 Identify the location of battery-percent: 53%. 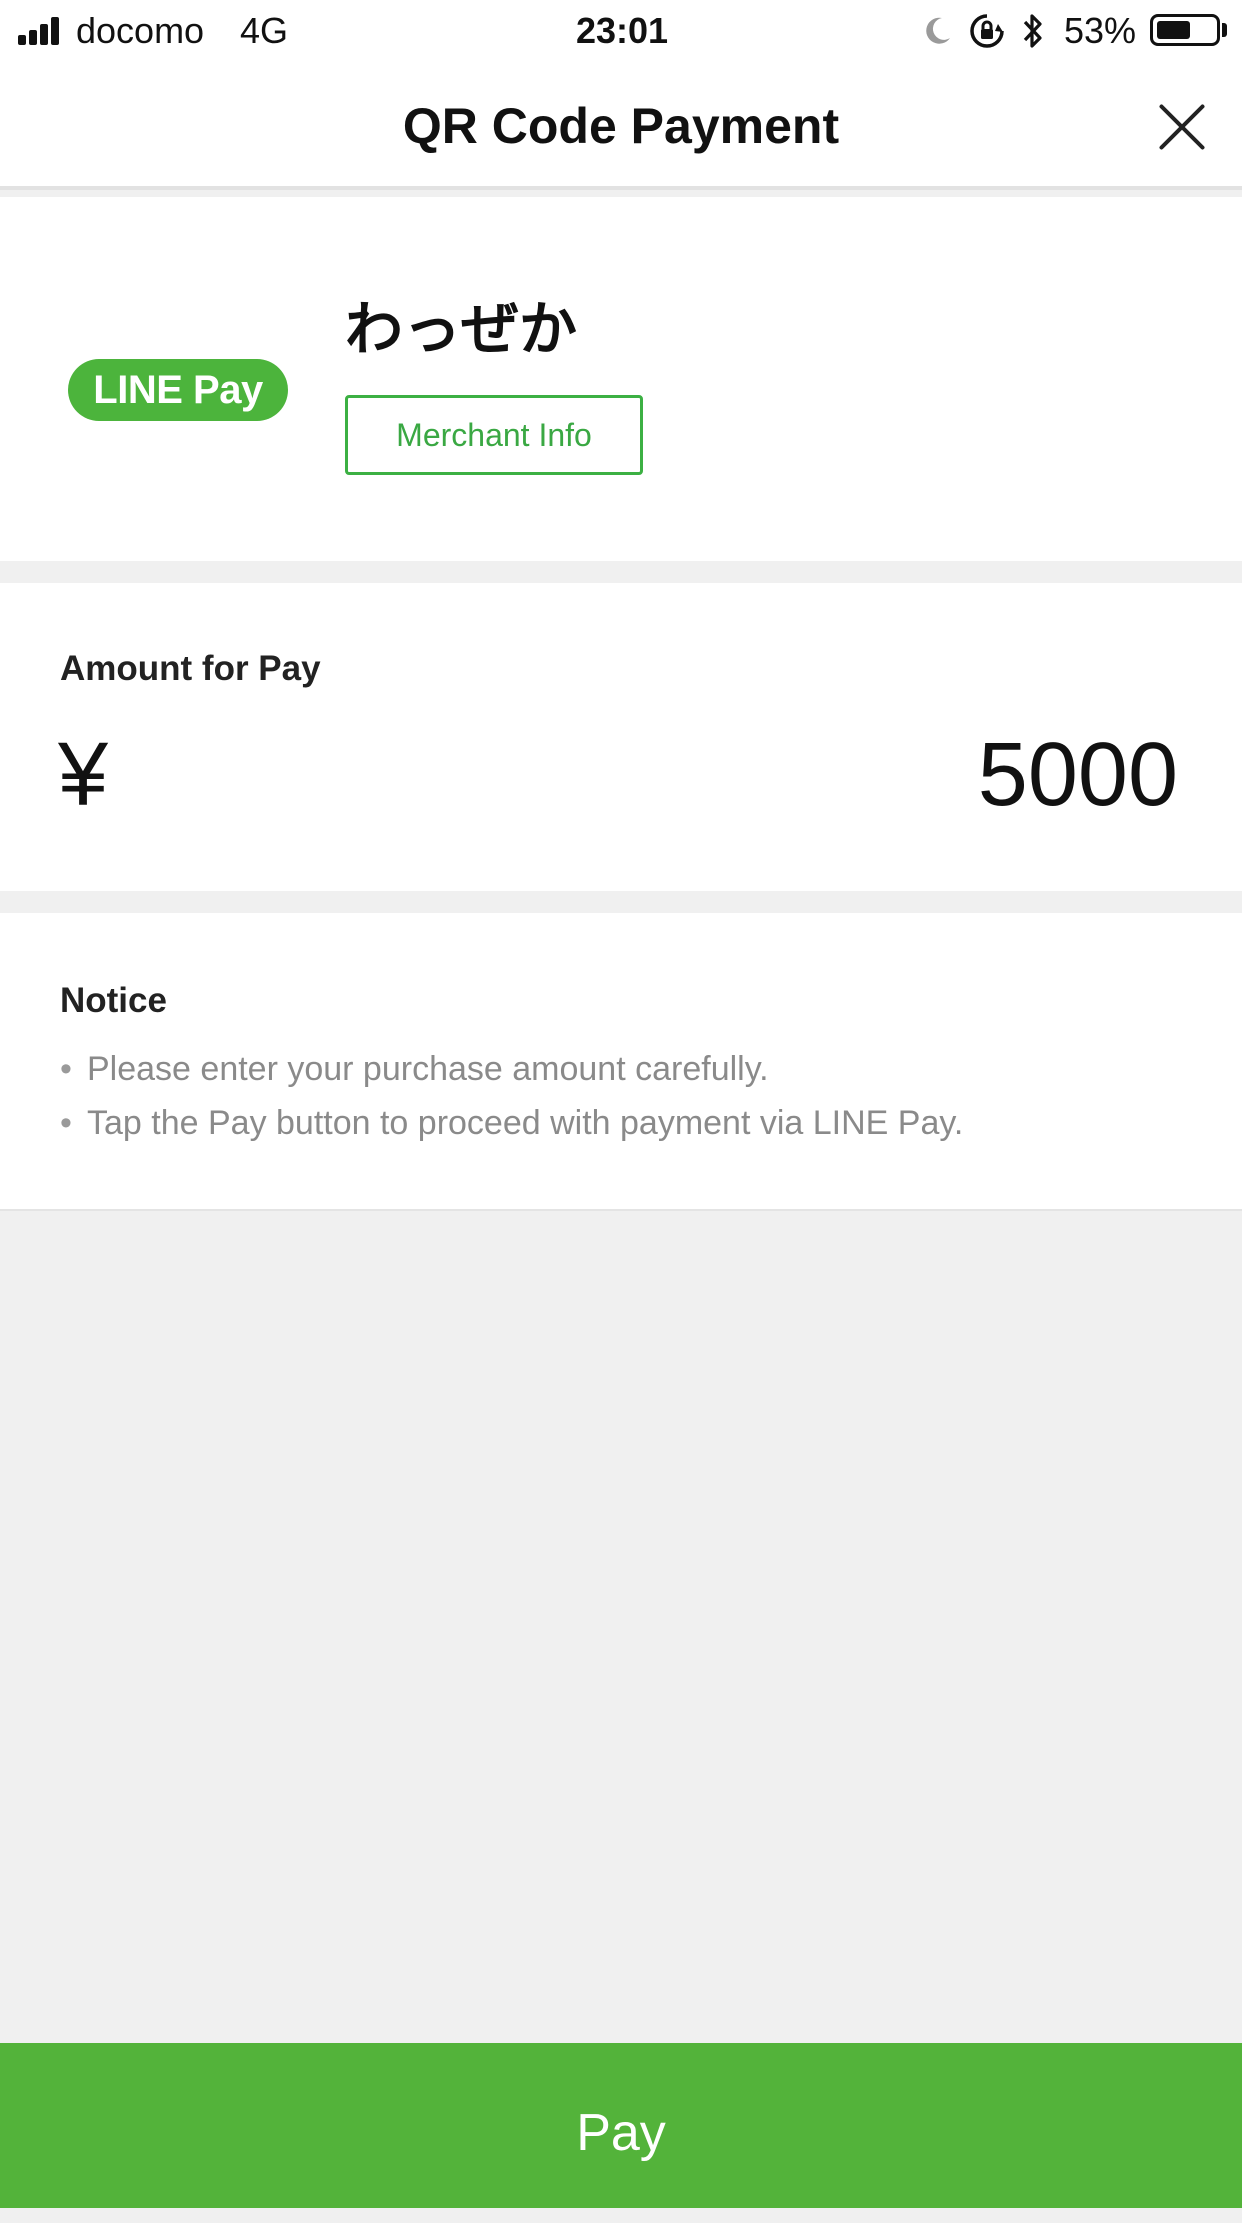
(1100, 30).